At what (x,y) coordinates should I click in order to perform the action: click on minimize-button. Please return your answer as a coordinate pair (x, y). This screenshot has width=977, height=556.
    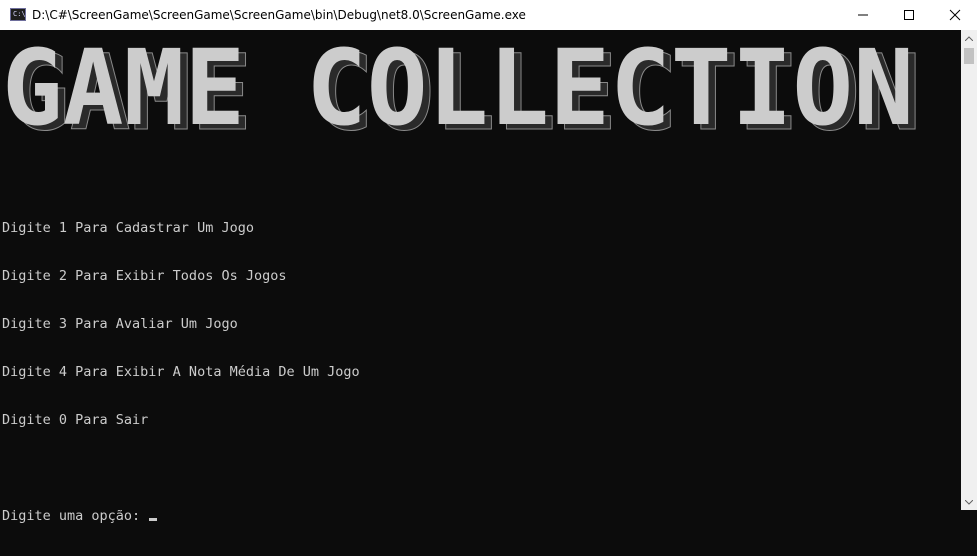
    Looking at the image, I should click on (863, 15).